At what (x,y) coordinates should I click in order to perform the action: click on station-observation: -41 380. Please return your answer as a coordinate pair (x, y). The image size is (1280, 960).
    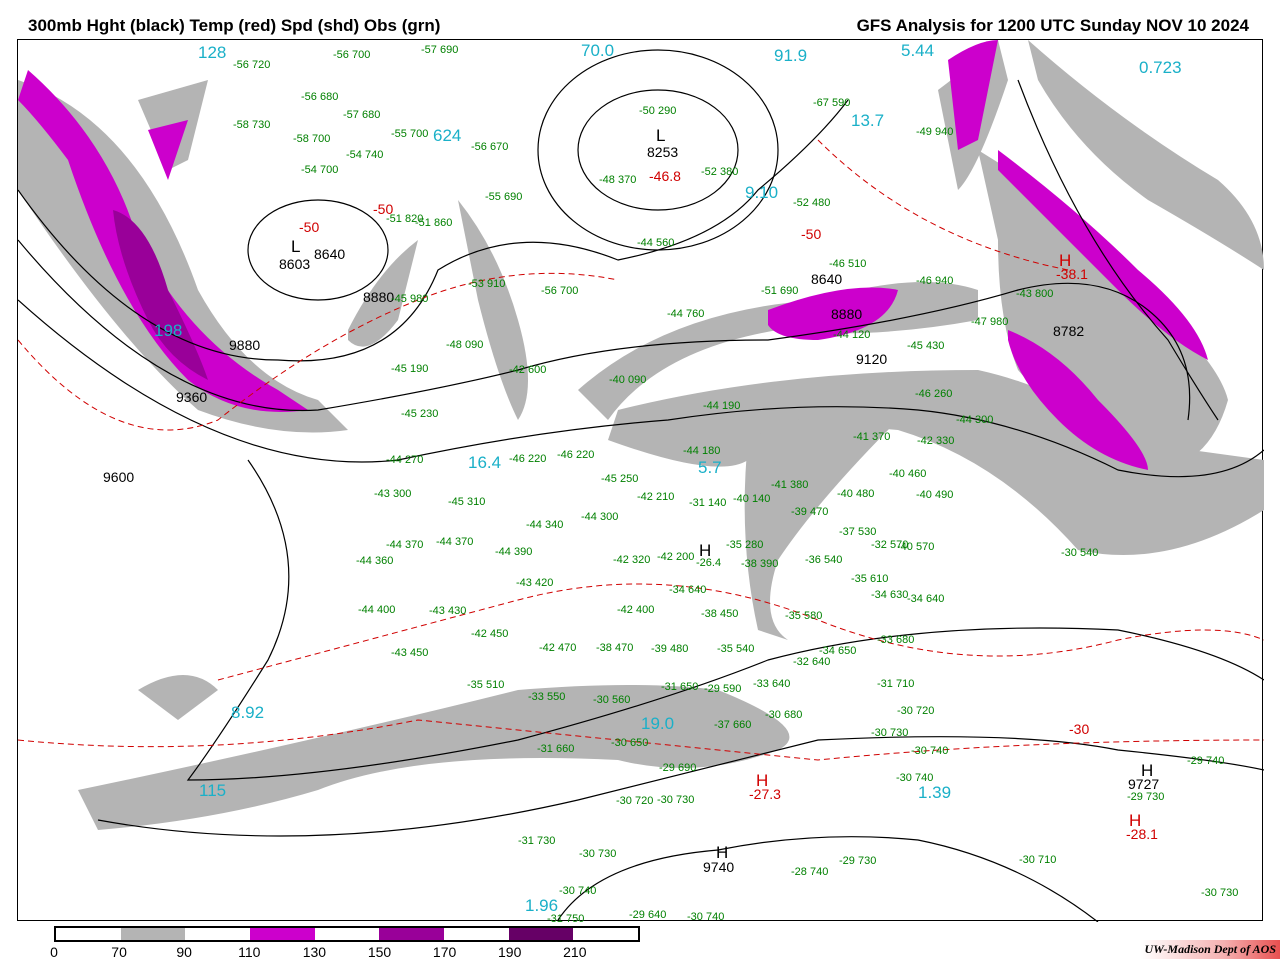
    Looking at the image, I should click on (790, 485).